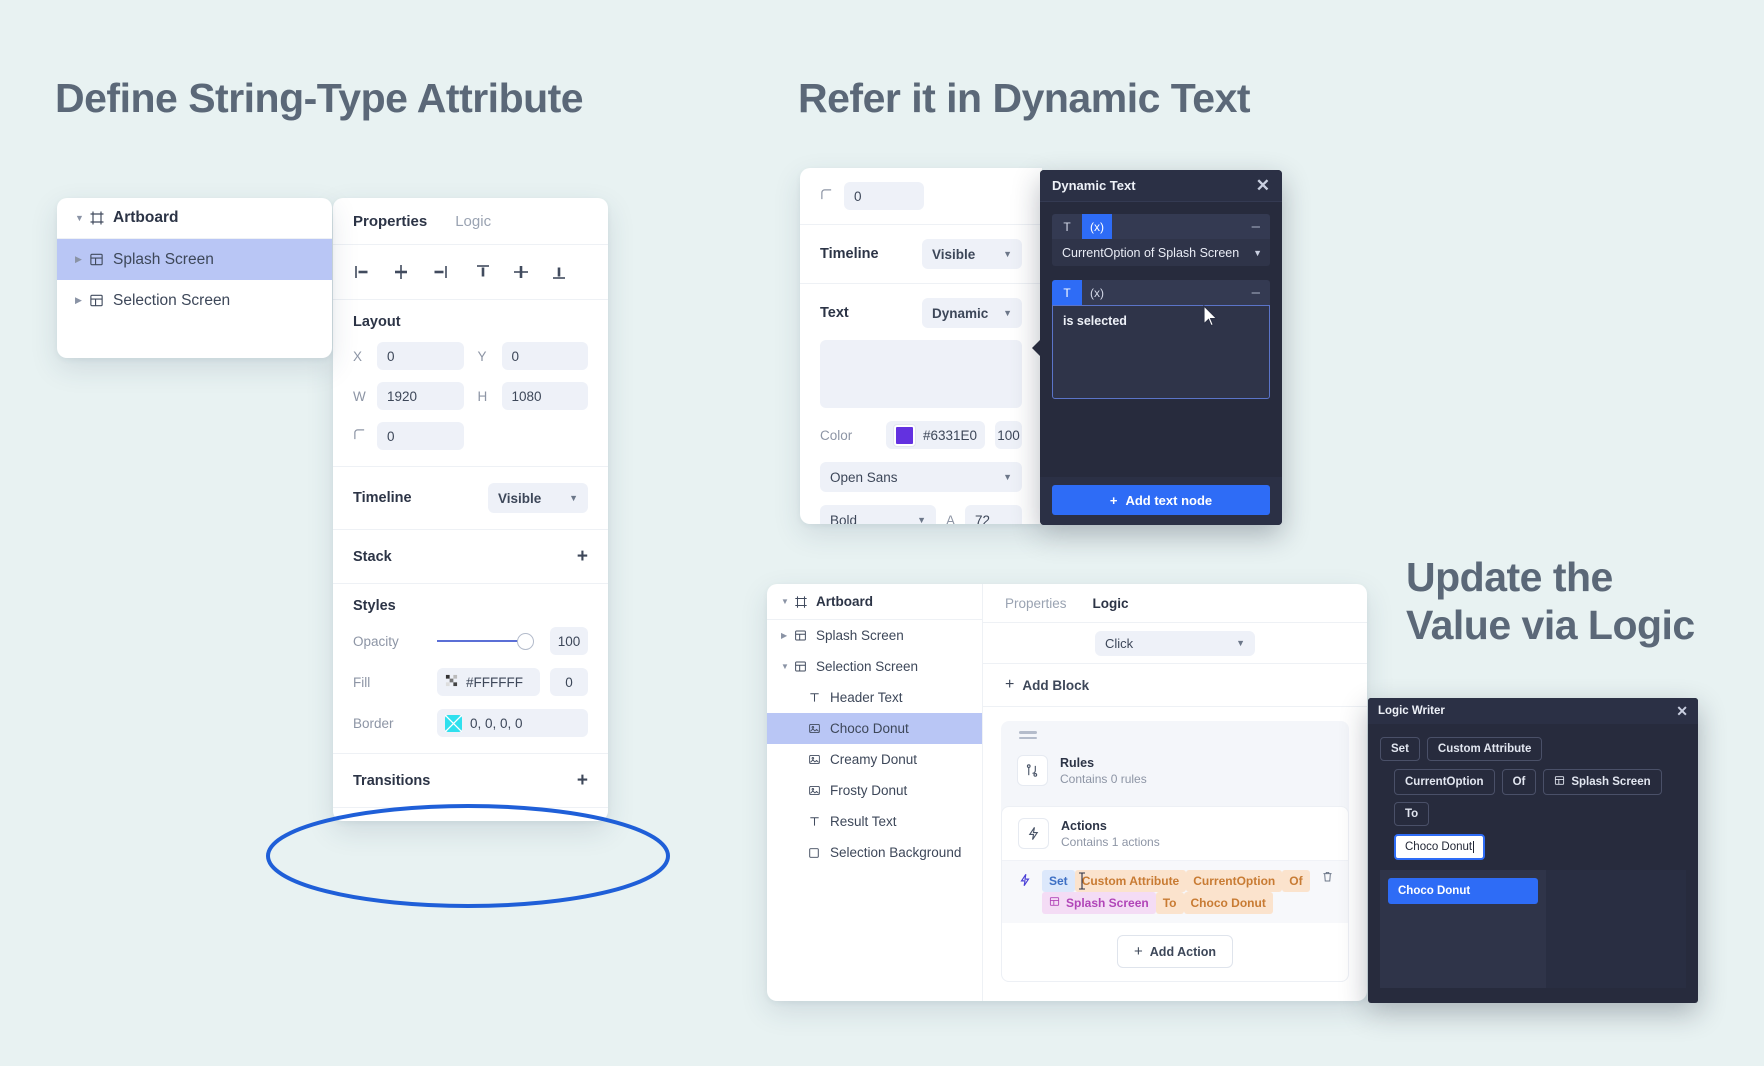  I want to click on token-splash-screen: Splash Screen, so click(1602, 782).